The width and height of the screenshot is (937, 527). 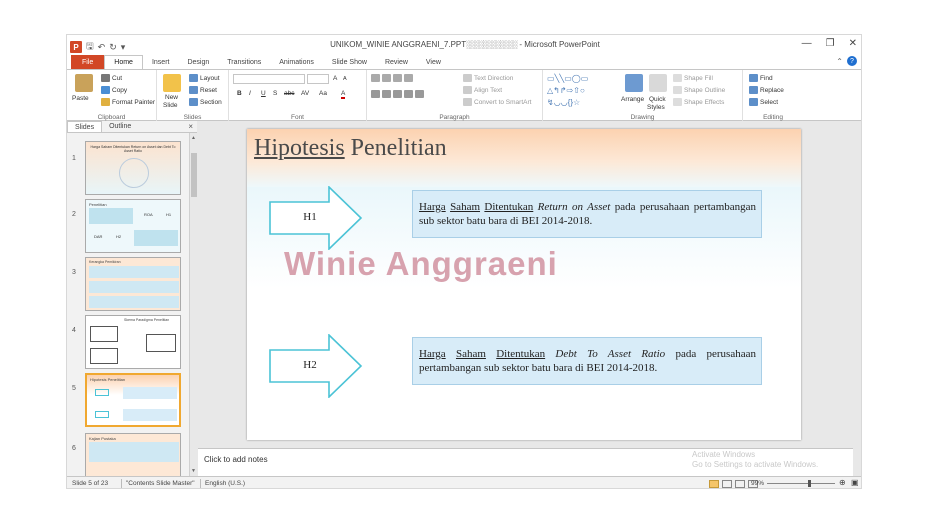 What do you see at coordinates (563, 102) in the screenshot?
I see `shapes-gallery-row3: ↯◡◡{}☆` at bounding box center [563, 102].